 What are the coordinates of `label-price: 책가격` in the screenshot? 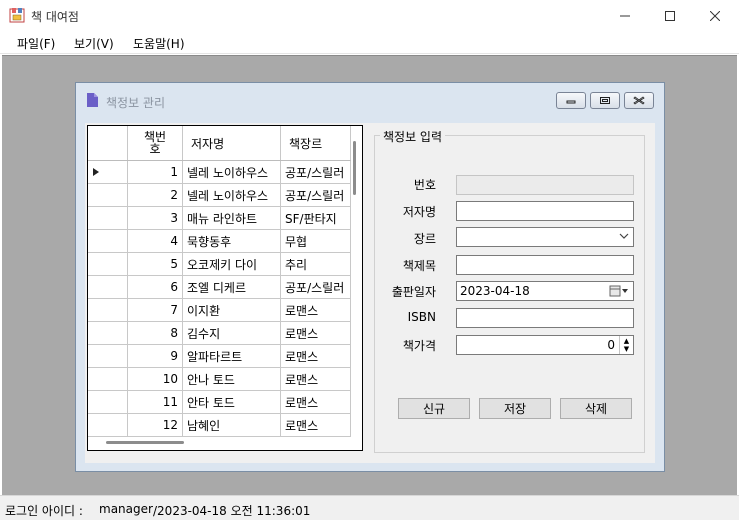 It's located at (419, 346).